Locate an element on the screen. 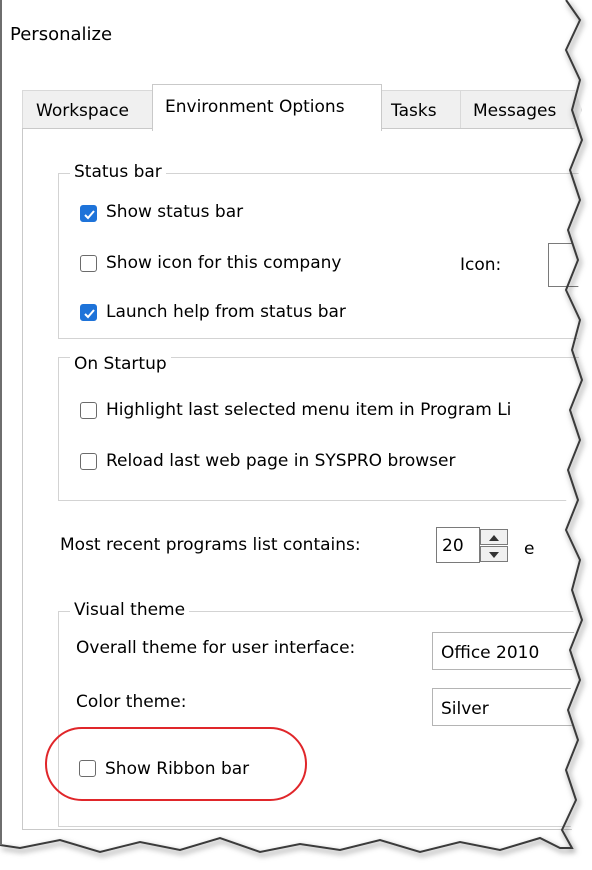  launch-help-checkbox is located at coordinates (88, 312).